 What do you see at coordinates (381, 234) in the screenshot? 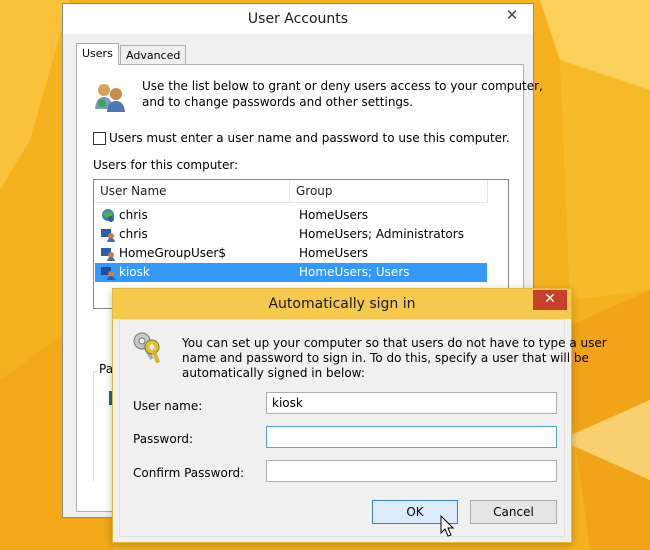
I see `row-group: HomeUsers; Administrators` at bounding box center [381, 234].